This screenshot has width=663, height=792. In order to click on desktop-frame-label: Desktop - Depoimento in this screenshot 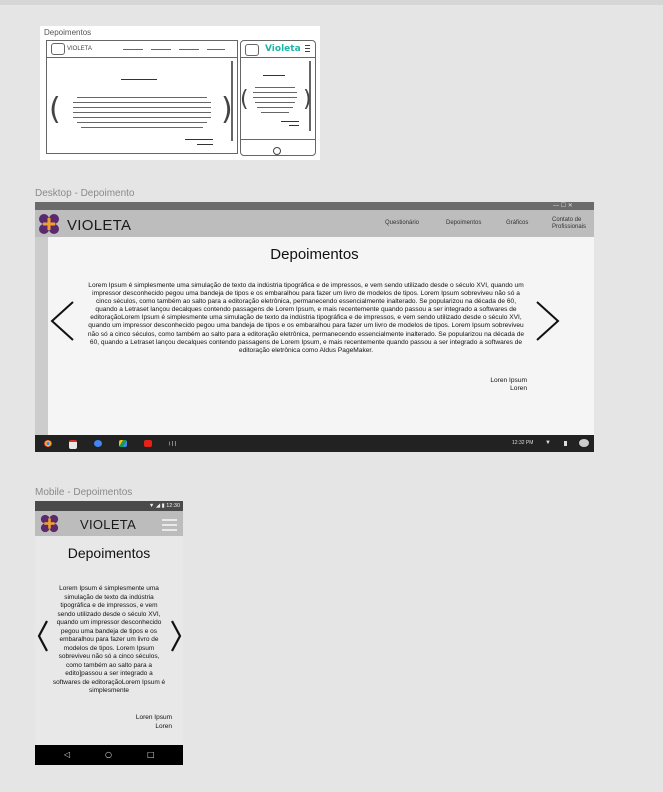, I will do `click(85, 193)`.